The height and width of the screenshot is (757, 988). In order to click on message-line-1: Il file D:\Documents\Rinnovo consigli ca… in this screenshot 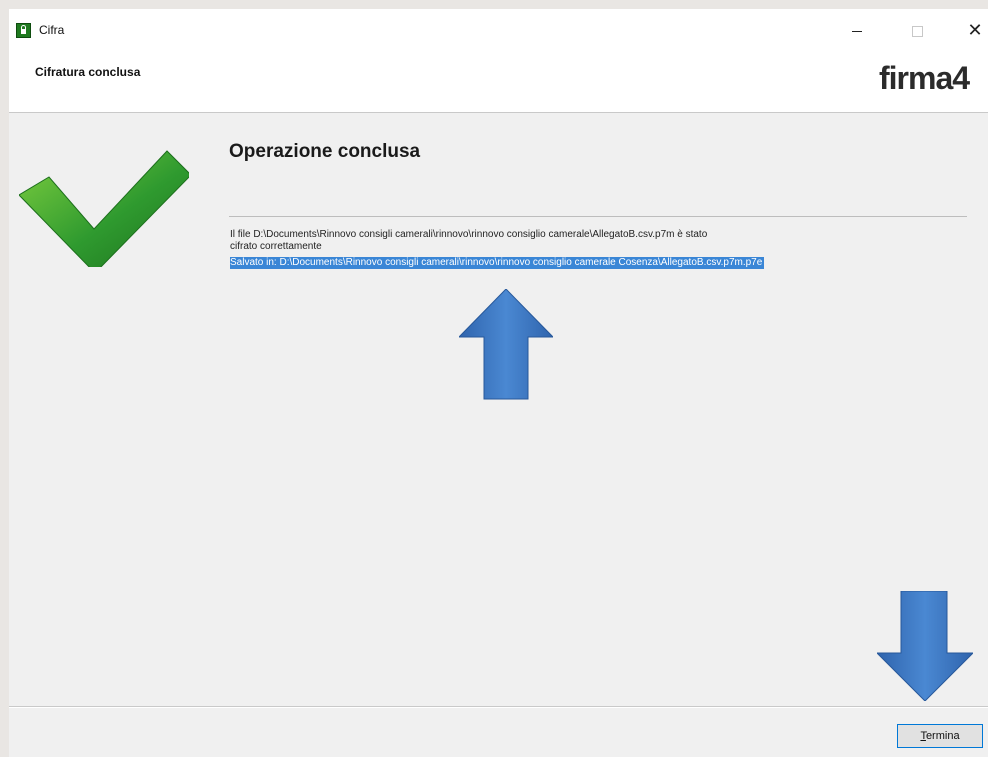, I will do `click(469, 234)`.